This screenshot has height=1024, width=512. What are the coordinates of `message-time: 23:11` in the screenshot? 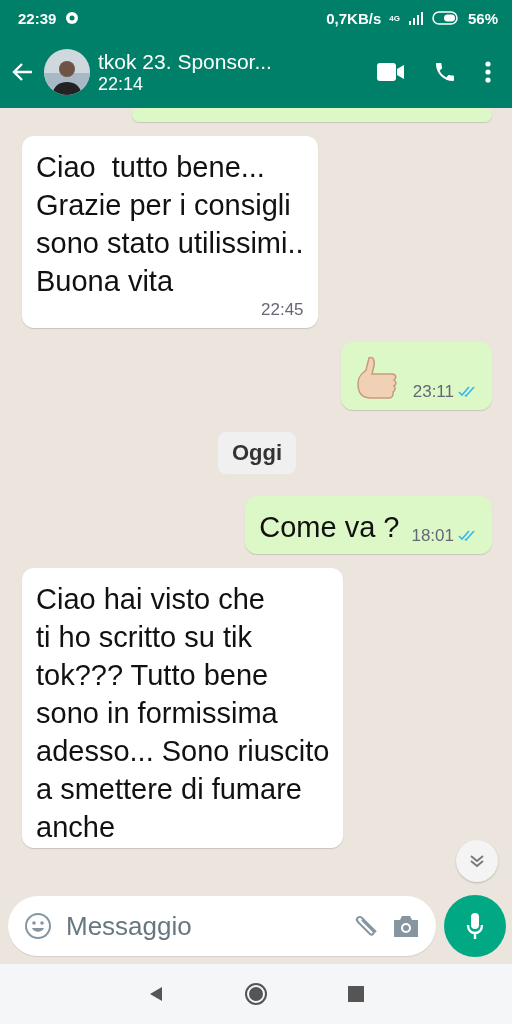 It's located at (433, 392).